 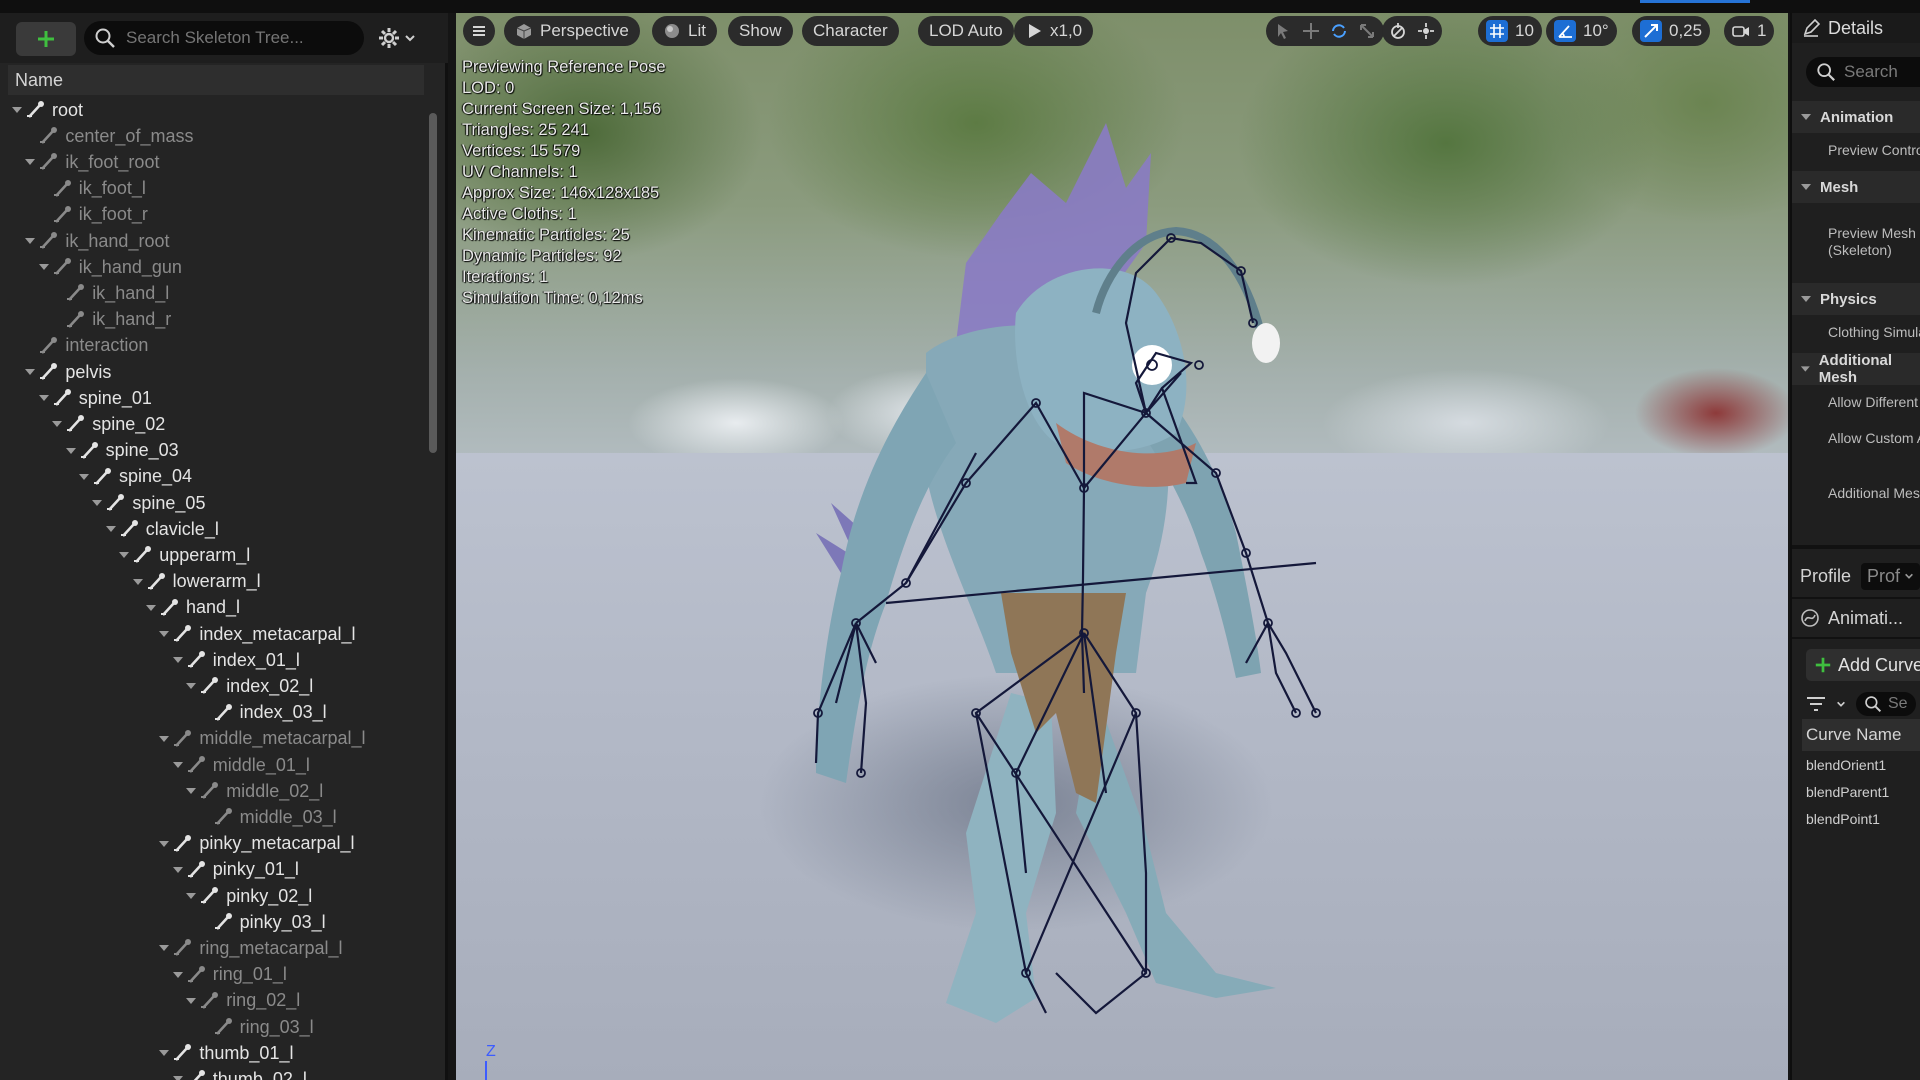 I want to click on settings-button, so click(x=403, y=38).